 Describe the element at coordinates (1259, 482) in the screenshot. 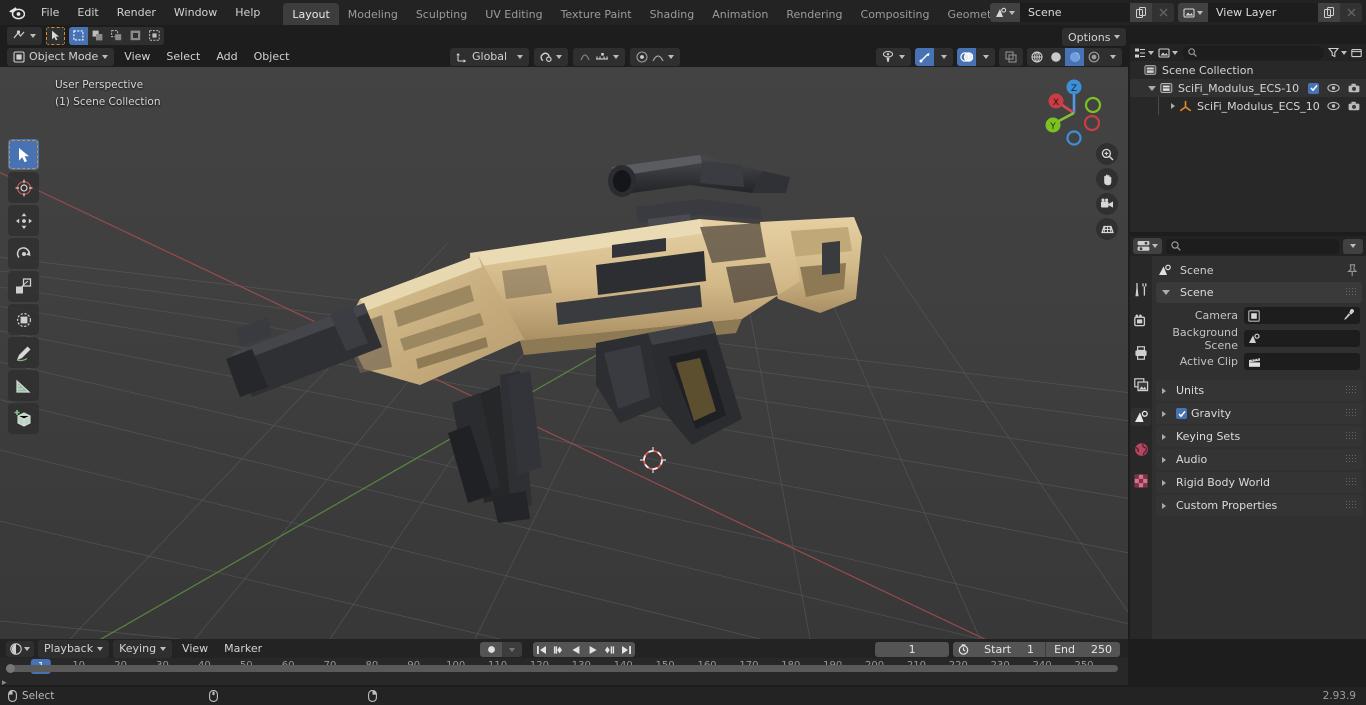

I see `panel-header-rigid-body-world: Rigid Body World` at that location.